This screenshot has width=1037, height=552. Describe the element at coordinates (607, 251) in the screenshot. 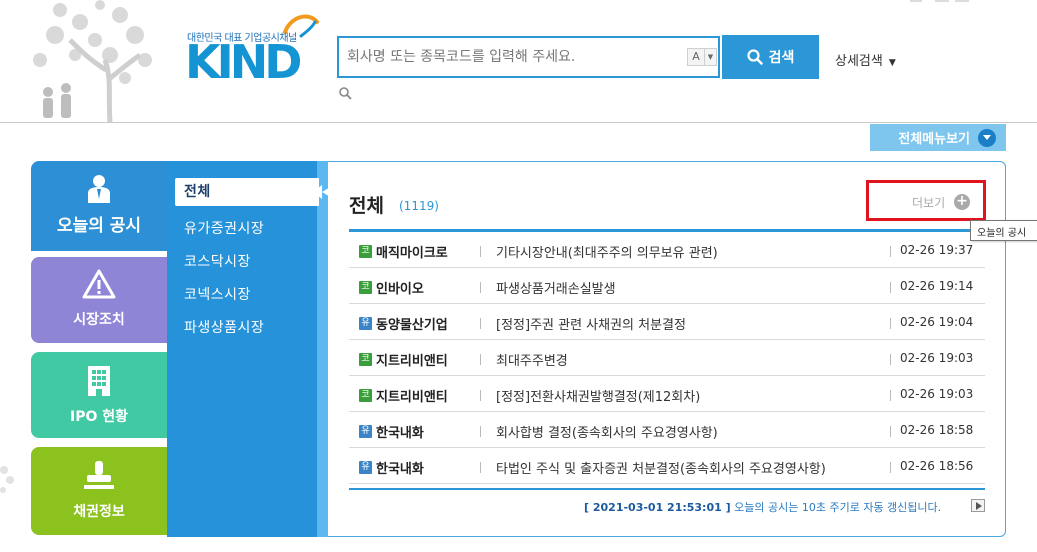

I see `disclosure-title-link: 기타시장안내(최대주주의 의무보유 관련)` at that location.